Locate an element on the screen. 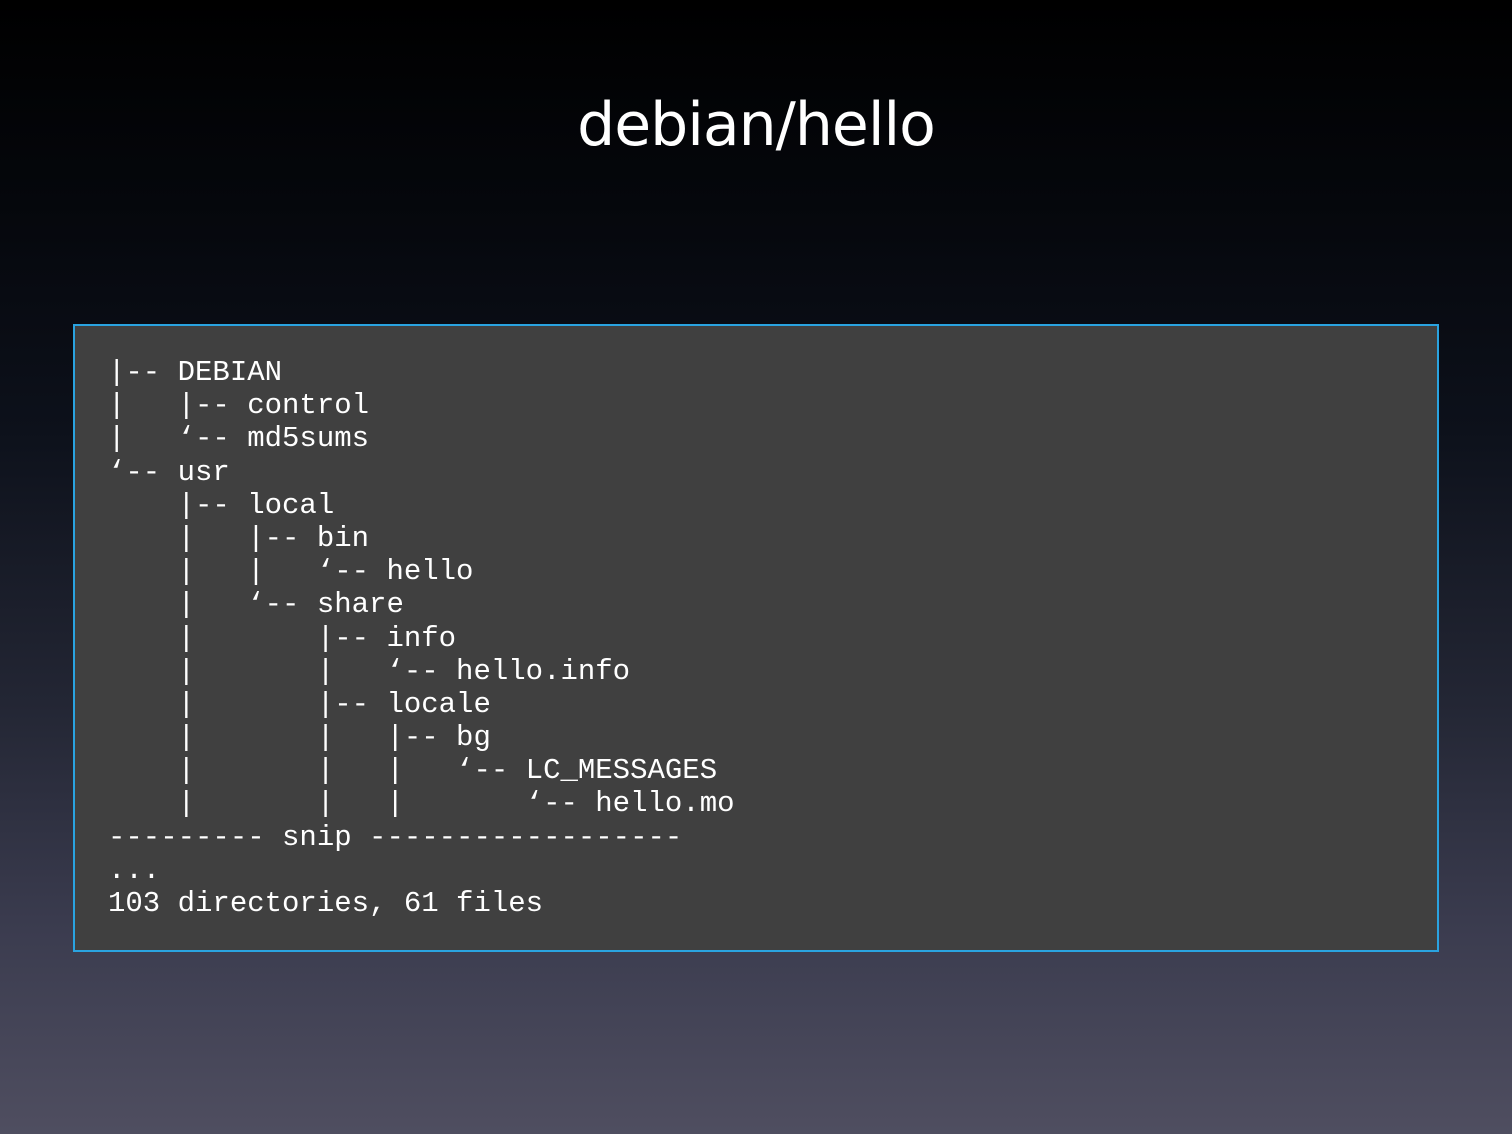 The width and height of the screenshot is (1512, 1134). slide-title: debian/hello is located at coordinates (756, 125).